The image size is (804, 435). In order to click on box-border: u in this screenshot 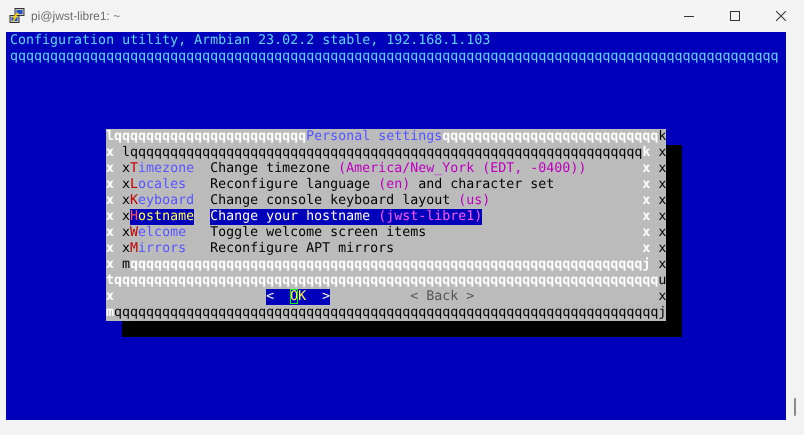, I will do `click(662, 281)`.